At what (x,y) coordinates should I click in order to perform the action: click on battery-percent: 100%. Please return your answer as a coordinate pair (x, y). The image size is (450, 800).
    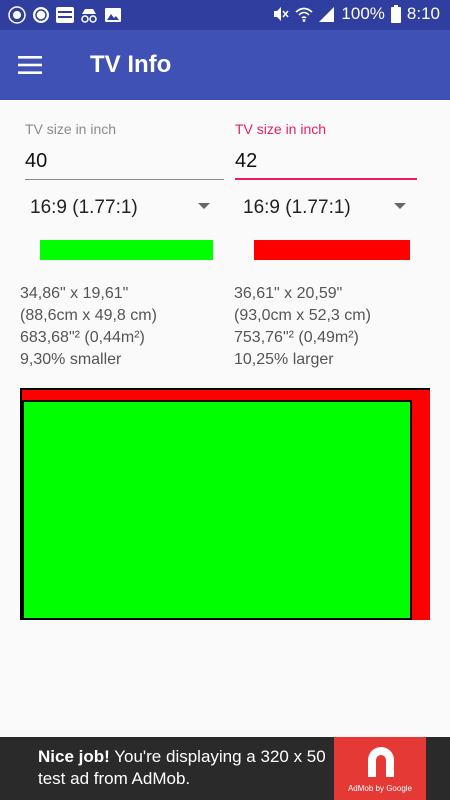
    Looking at the image, I should click on (363, 13).